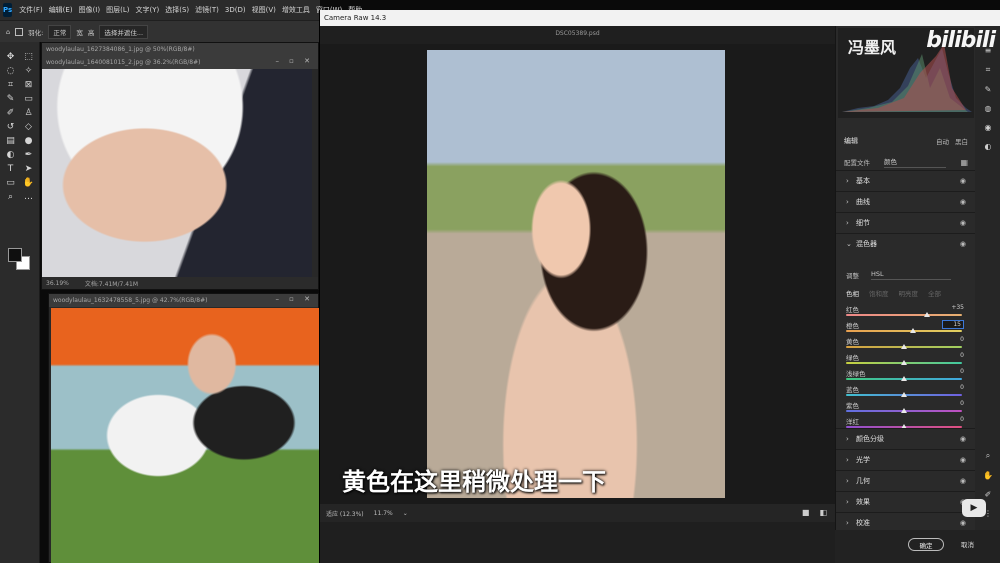  Describe the element at coordinates (974, 508) in the screenshot. I see `play-icon: ▶` at that location.